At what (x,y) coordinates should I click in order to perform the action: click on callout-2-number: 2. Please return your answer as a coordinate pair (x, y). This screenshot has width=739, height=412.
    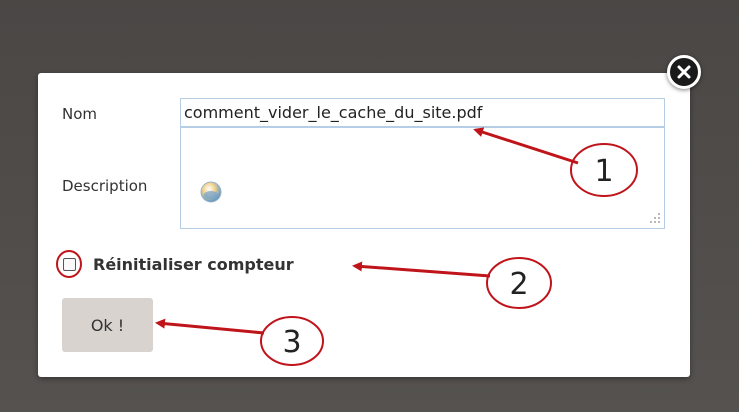
    Looking at the image, I should click on (518, 284).